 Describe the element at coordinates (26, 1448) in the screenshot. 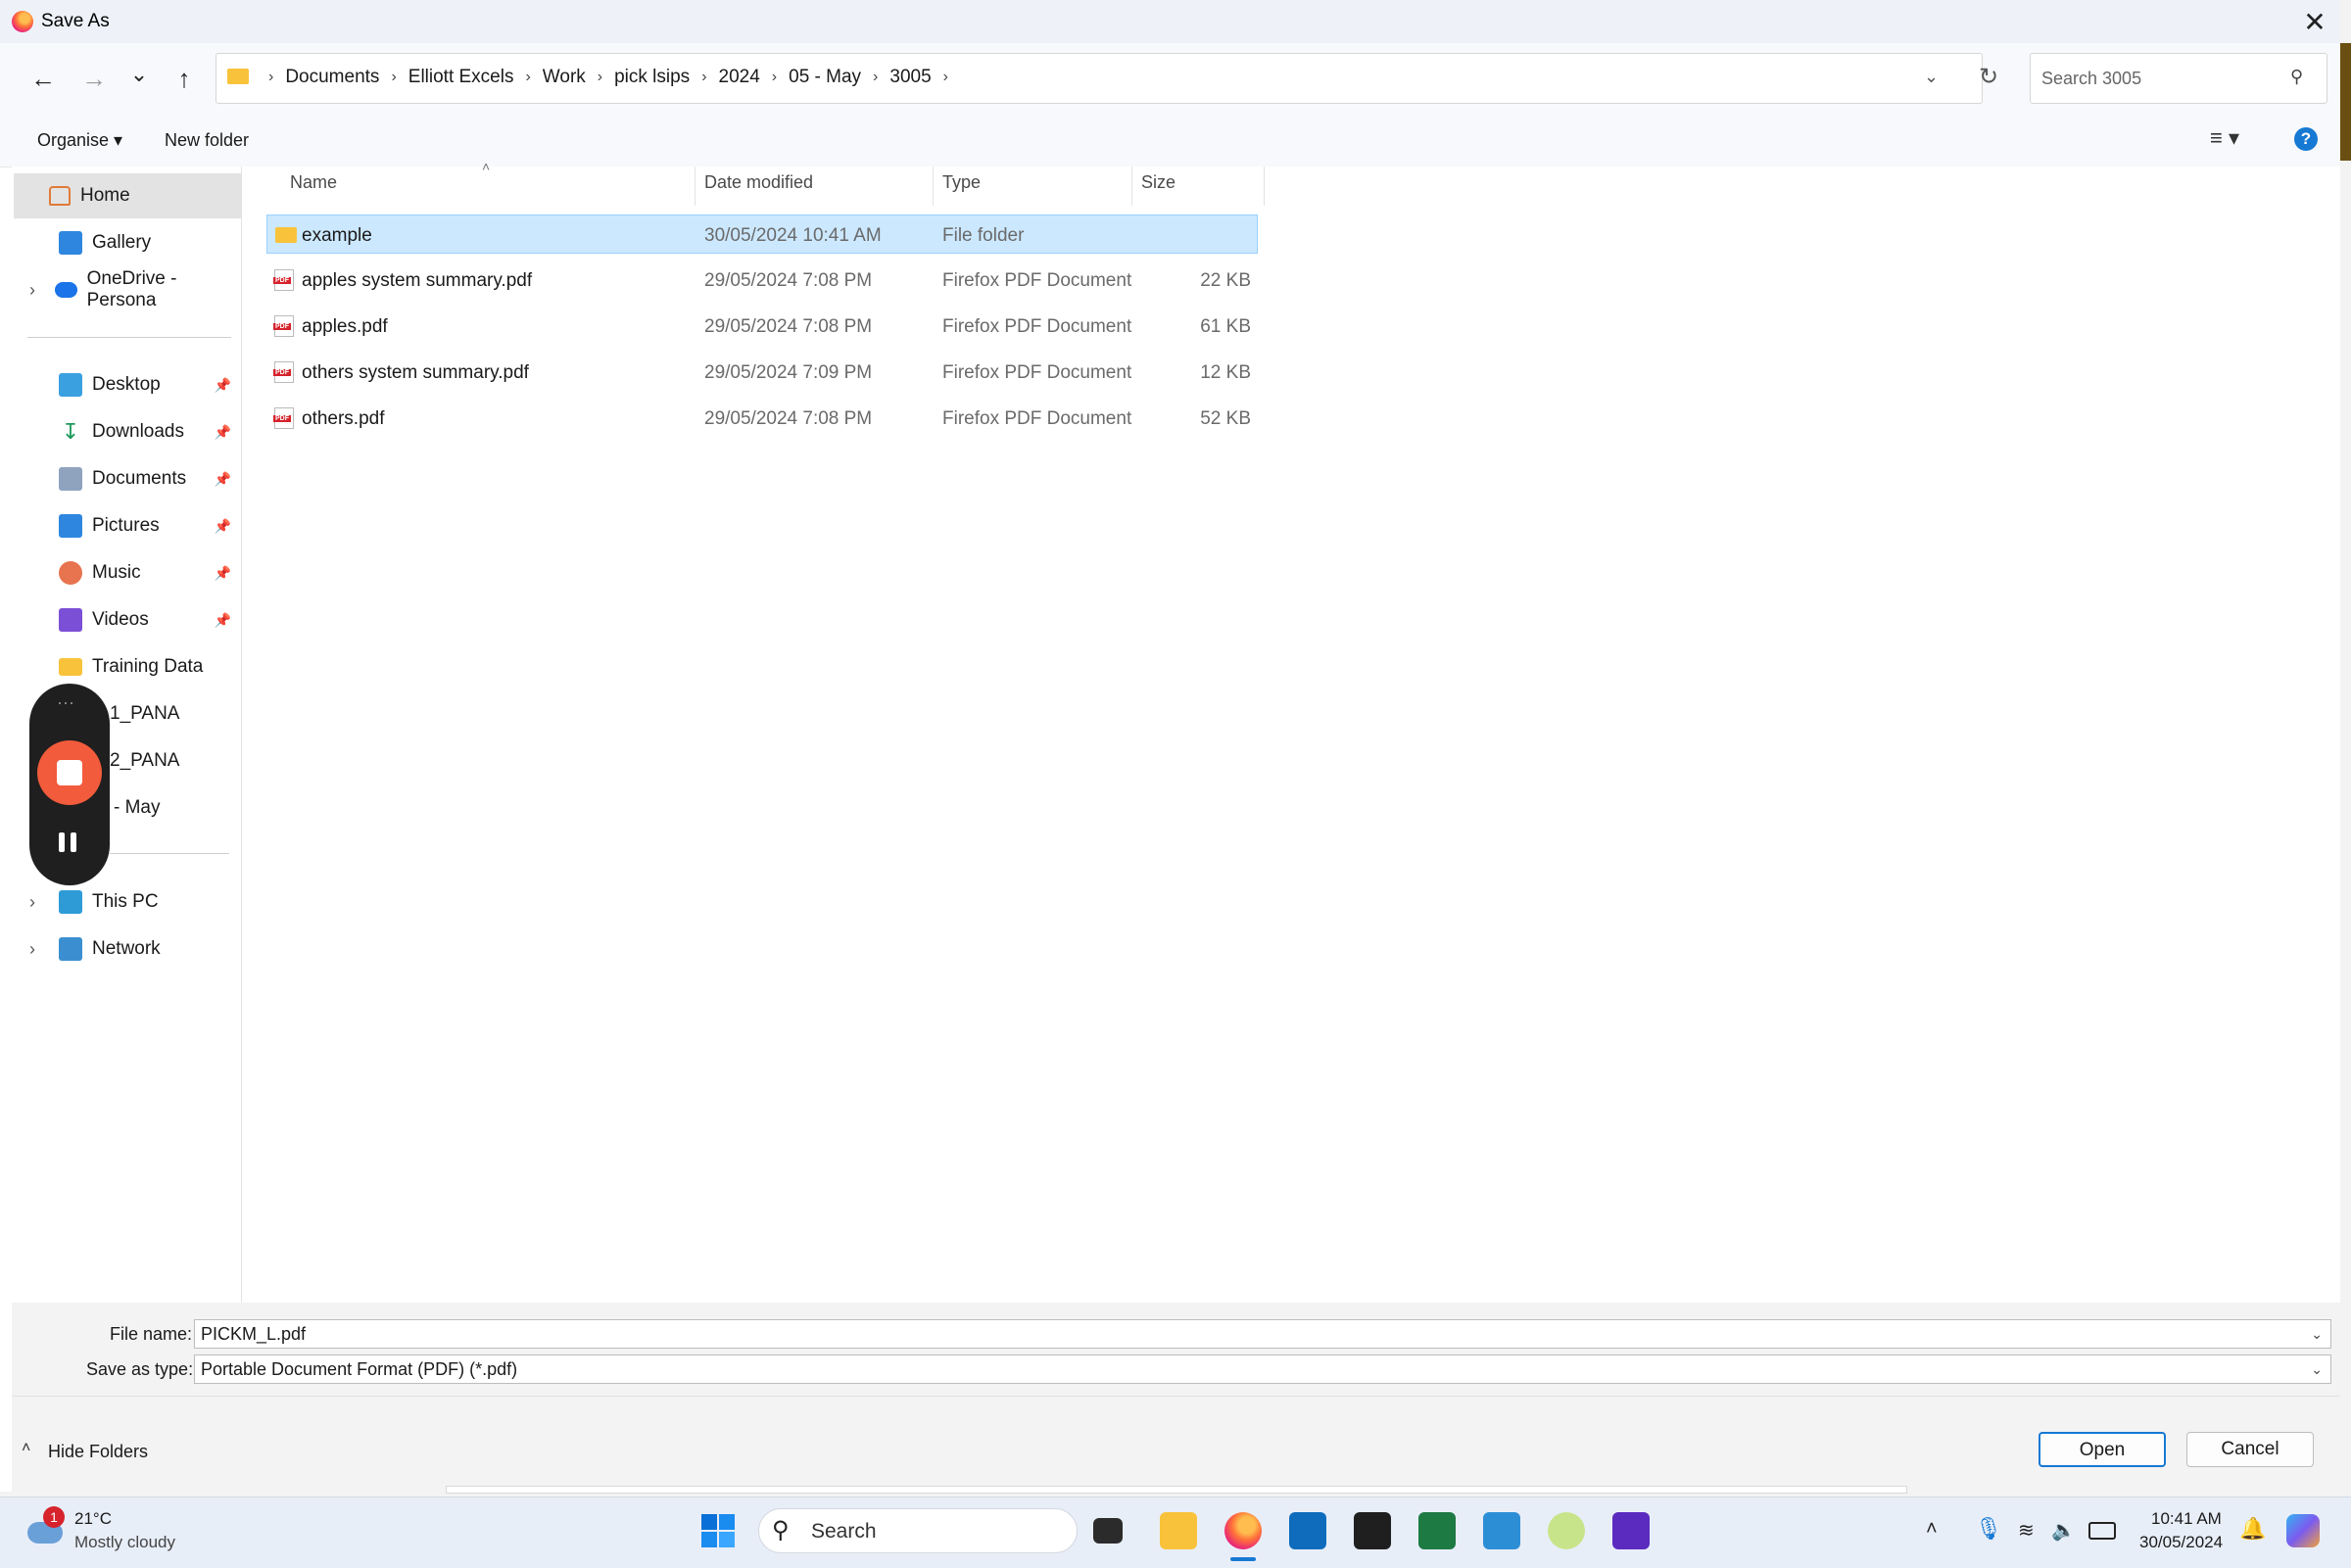

I see `chevron-up-icon: ˄` at that location.